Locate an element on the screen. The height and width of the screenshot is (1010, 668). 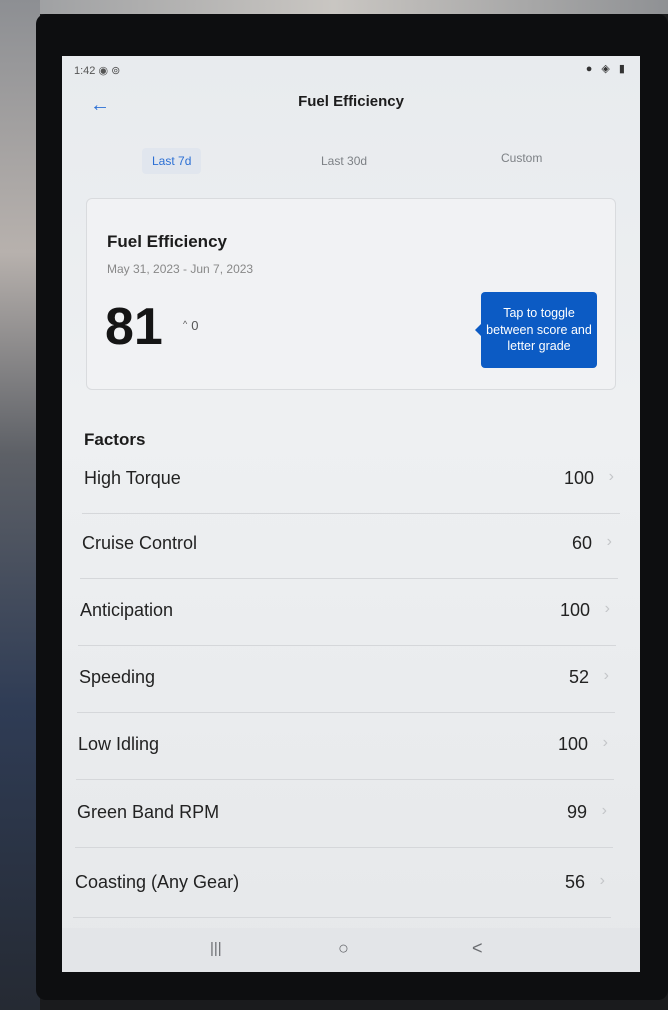
status-bar-left: 1:42 ◉ ⊚ is located at coordinates (97, 70).